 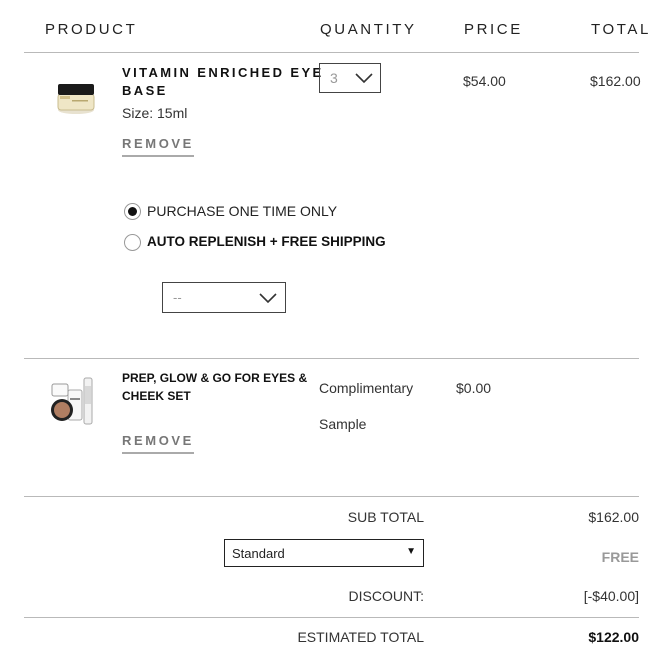 I want to click on header-quantity: QUANTITY, so click(x=368, y=29).